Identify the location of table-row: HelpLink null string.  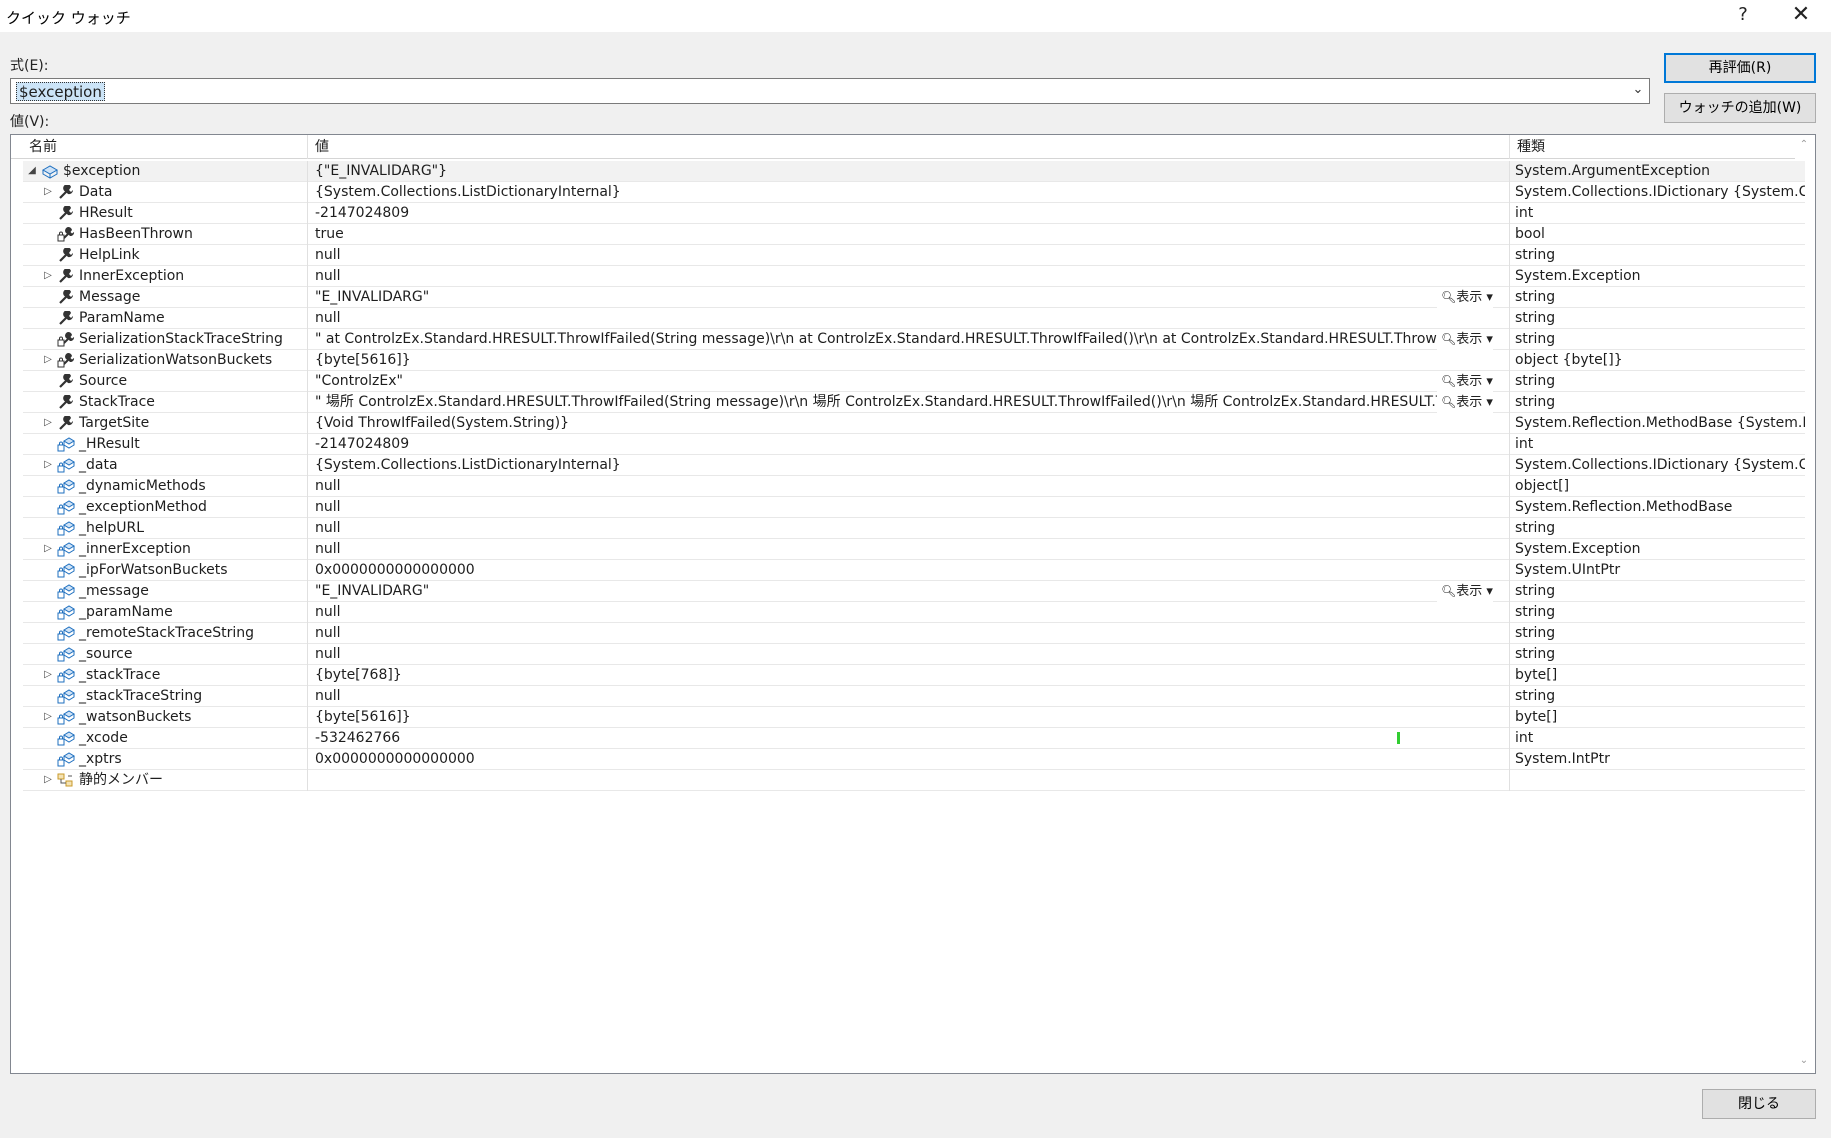
(914, 255).